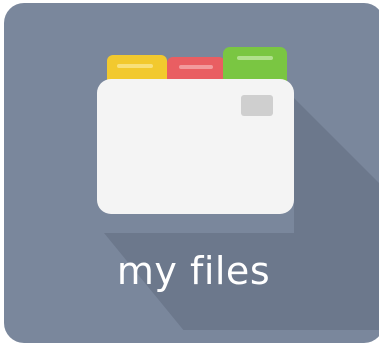 This screenshot has height=343, width=379. Describe the element at coordinates (257, 105) in the screenshot. I see `folder-label-plate` at that location.